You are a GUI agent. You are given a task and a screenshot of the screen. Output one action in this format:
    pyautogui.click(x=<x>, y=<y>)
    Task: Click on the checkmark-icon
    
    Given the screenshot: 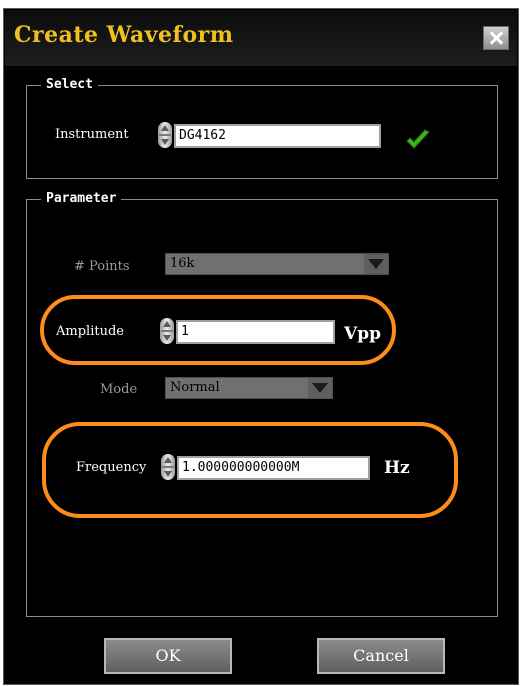 What is the action you would take?
    pyautogui.click(x=418, y=139)
    